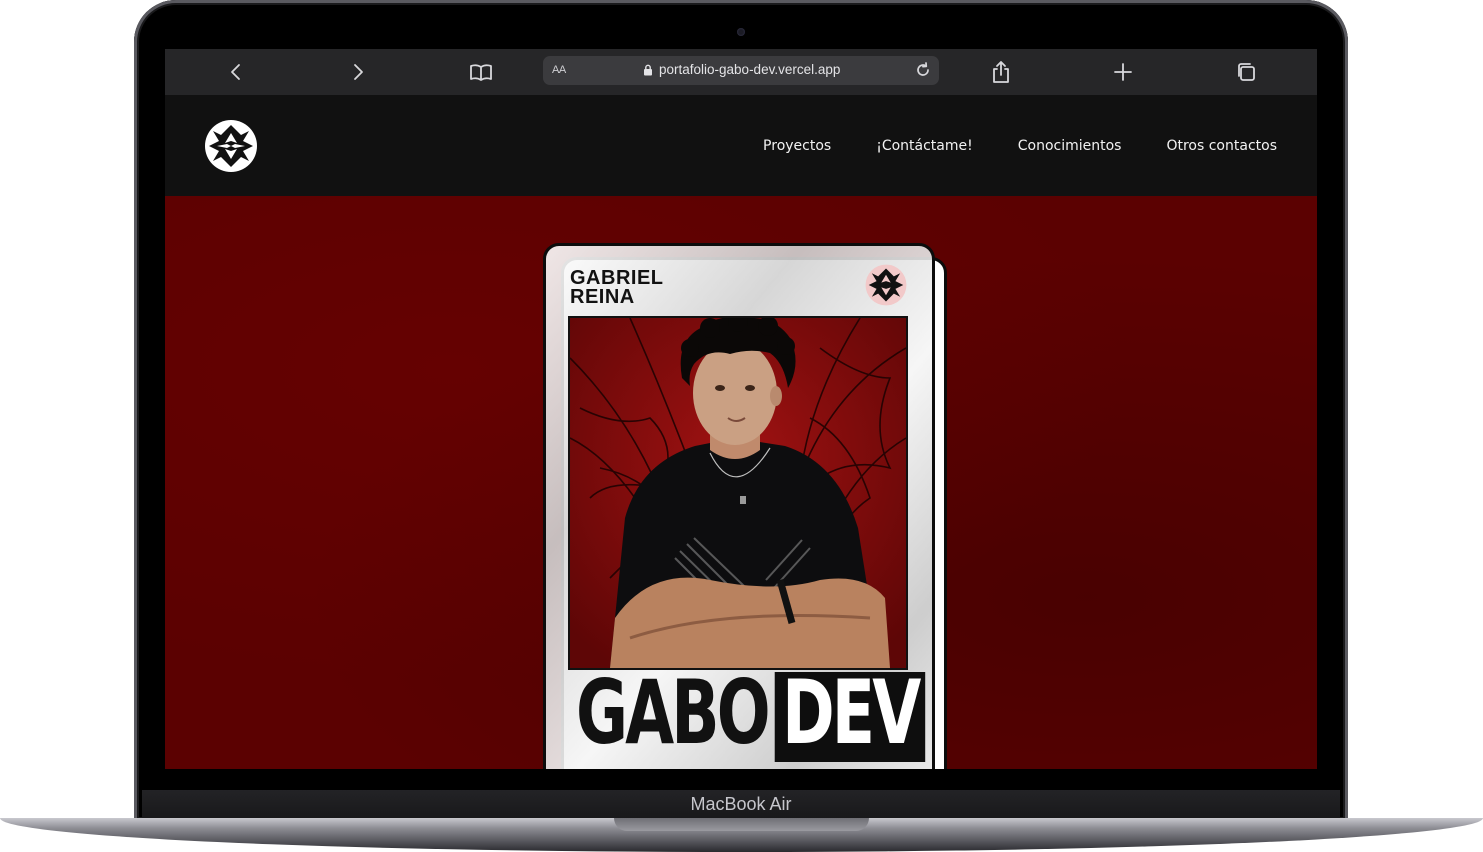 The width and height of the screenshot is (1483, 852). What do you see at coordinates (923, 70) in the screenshot?
I see `reload-icon` at bounding box center [923, 70].